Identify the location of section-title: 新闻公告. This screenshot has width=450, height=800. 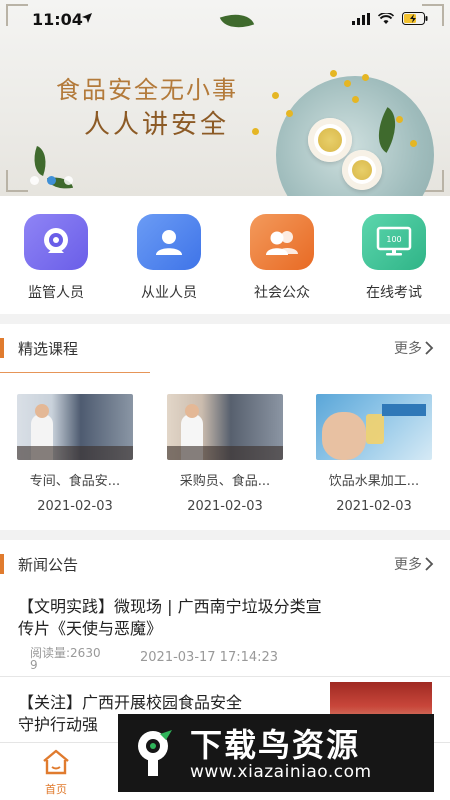
(48, 565).